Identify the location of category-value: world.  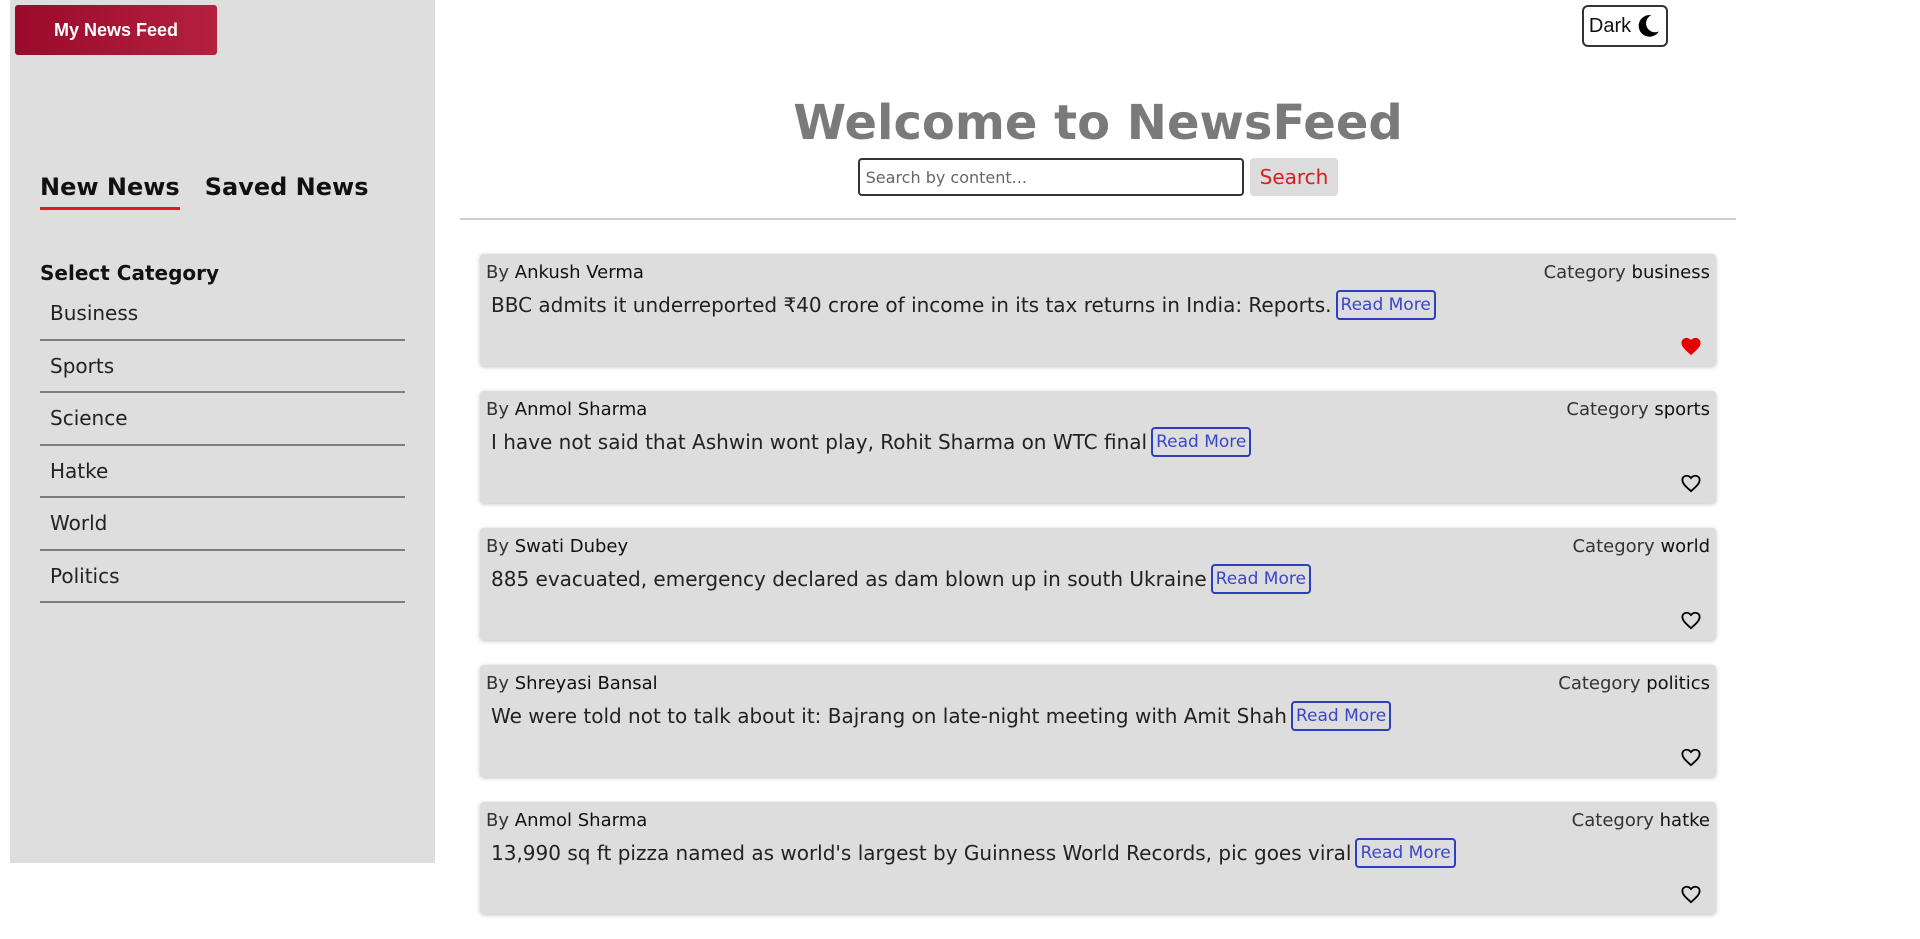
(1685, 546).